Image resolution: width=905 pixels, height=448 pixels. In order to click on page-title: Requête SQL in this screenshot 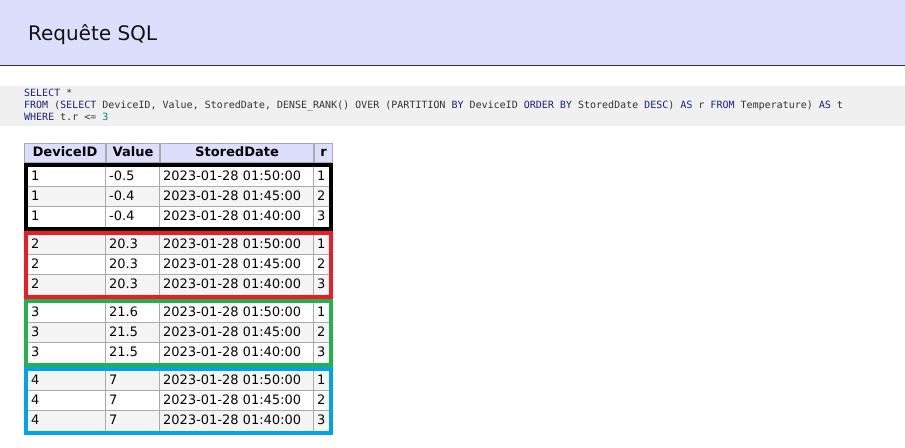, I will do `click(93, 32)`.